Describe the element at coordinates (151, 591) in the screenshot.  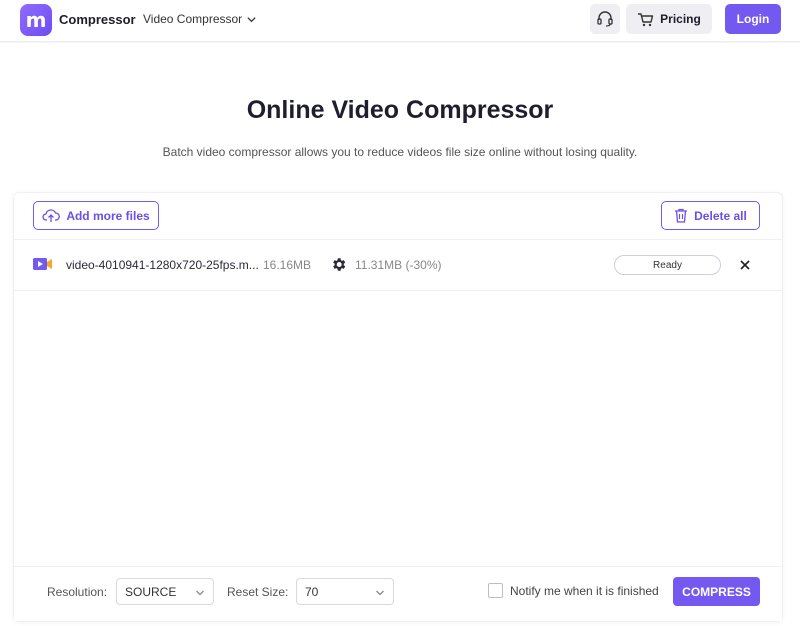
I see `resolution-value: SOURCE` at that location.